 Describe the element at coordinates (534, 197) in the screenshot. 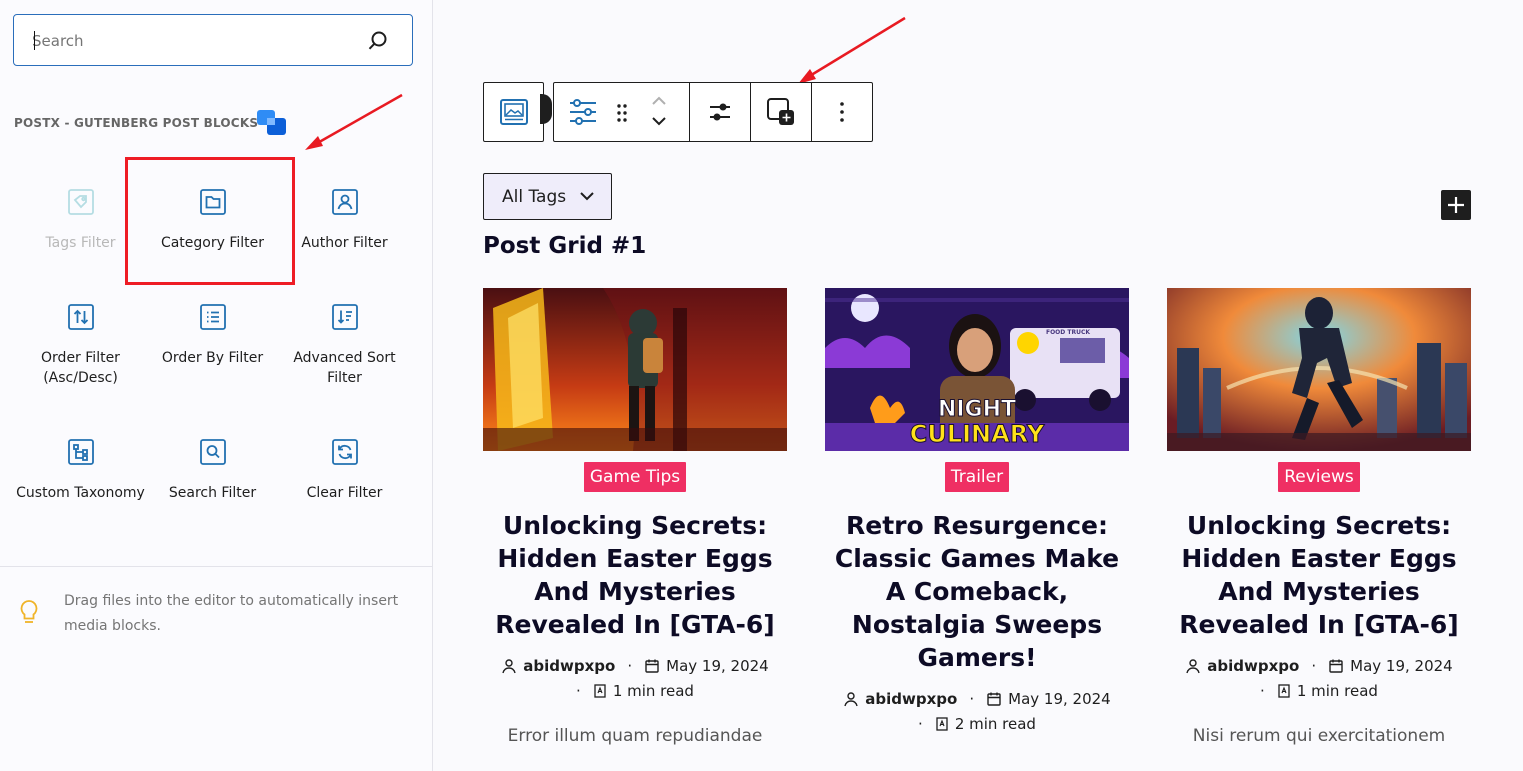

I see `tags-select-value: All Tags` at that location.